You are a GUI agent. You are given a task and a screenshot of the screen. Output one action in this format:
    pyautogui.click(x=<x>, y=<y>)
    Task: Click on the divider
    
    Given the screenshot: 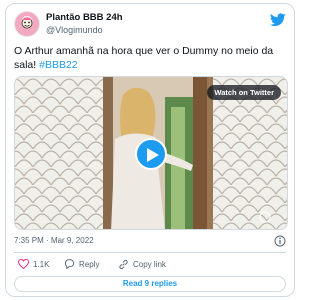 What is the action you would take?
    pyautogui.click(x=150, y=252)
    